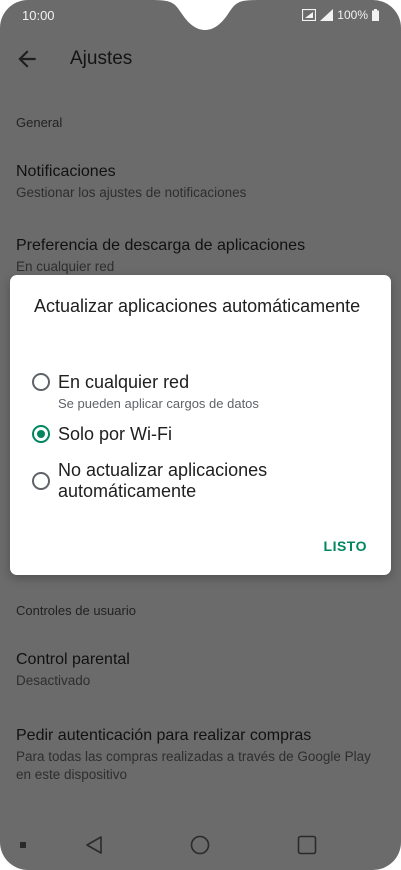 The image size is (401, 870). What do you see at coordinates (115, 434) in the screenshot?
I see `option-wifi-only-label: Solo por Wi-Fi` at bounding box center [115, 434].